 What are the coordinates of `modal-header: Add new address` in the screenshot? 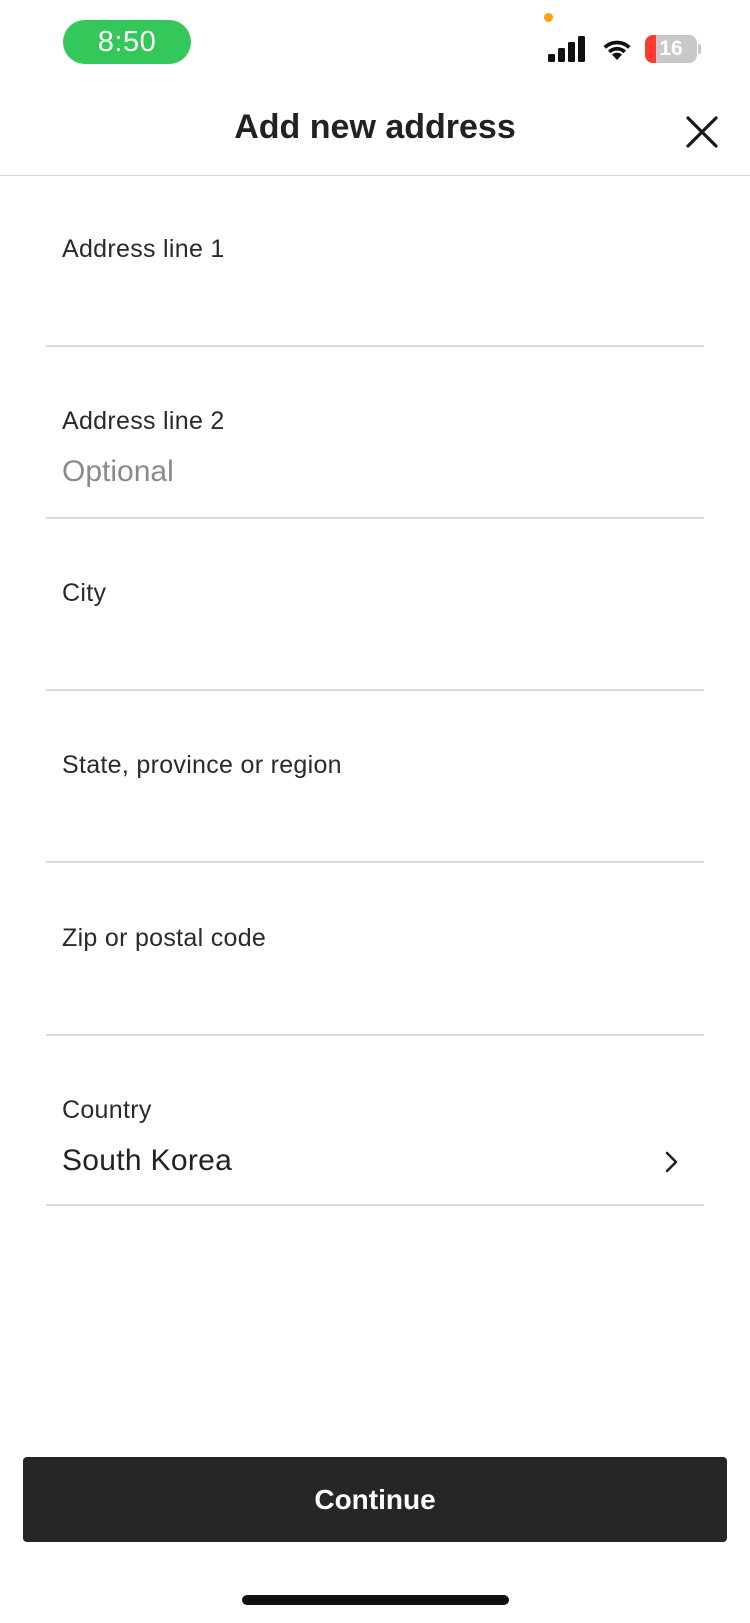 It's located at (375, 132).